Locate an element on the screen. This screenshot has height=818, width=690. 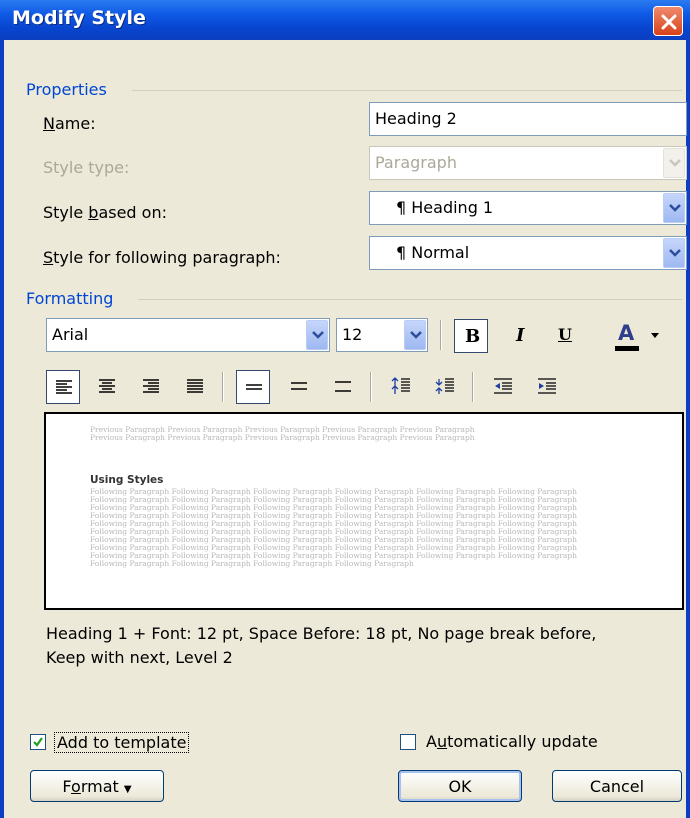
space-before-button is located at coordinates (401, 387).